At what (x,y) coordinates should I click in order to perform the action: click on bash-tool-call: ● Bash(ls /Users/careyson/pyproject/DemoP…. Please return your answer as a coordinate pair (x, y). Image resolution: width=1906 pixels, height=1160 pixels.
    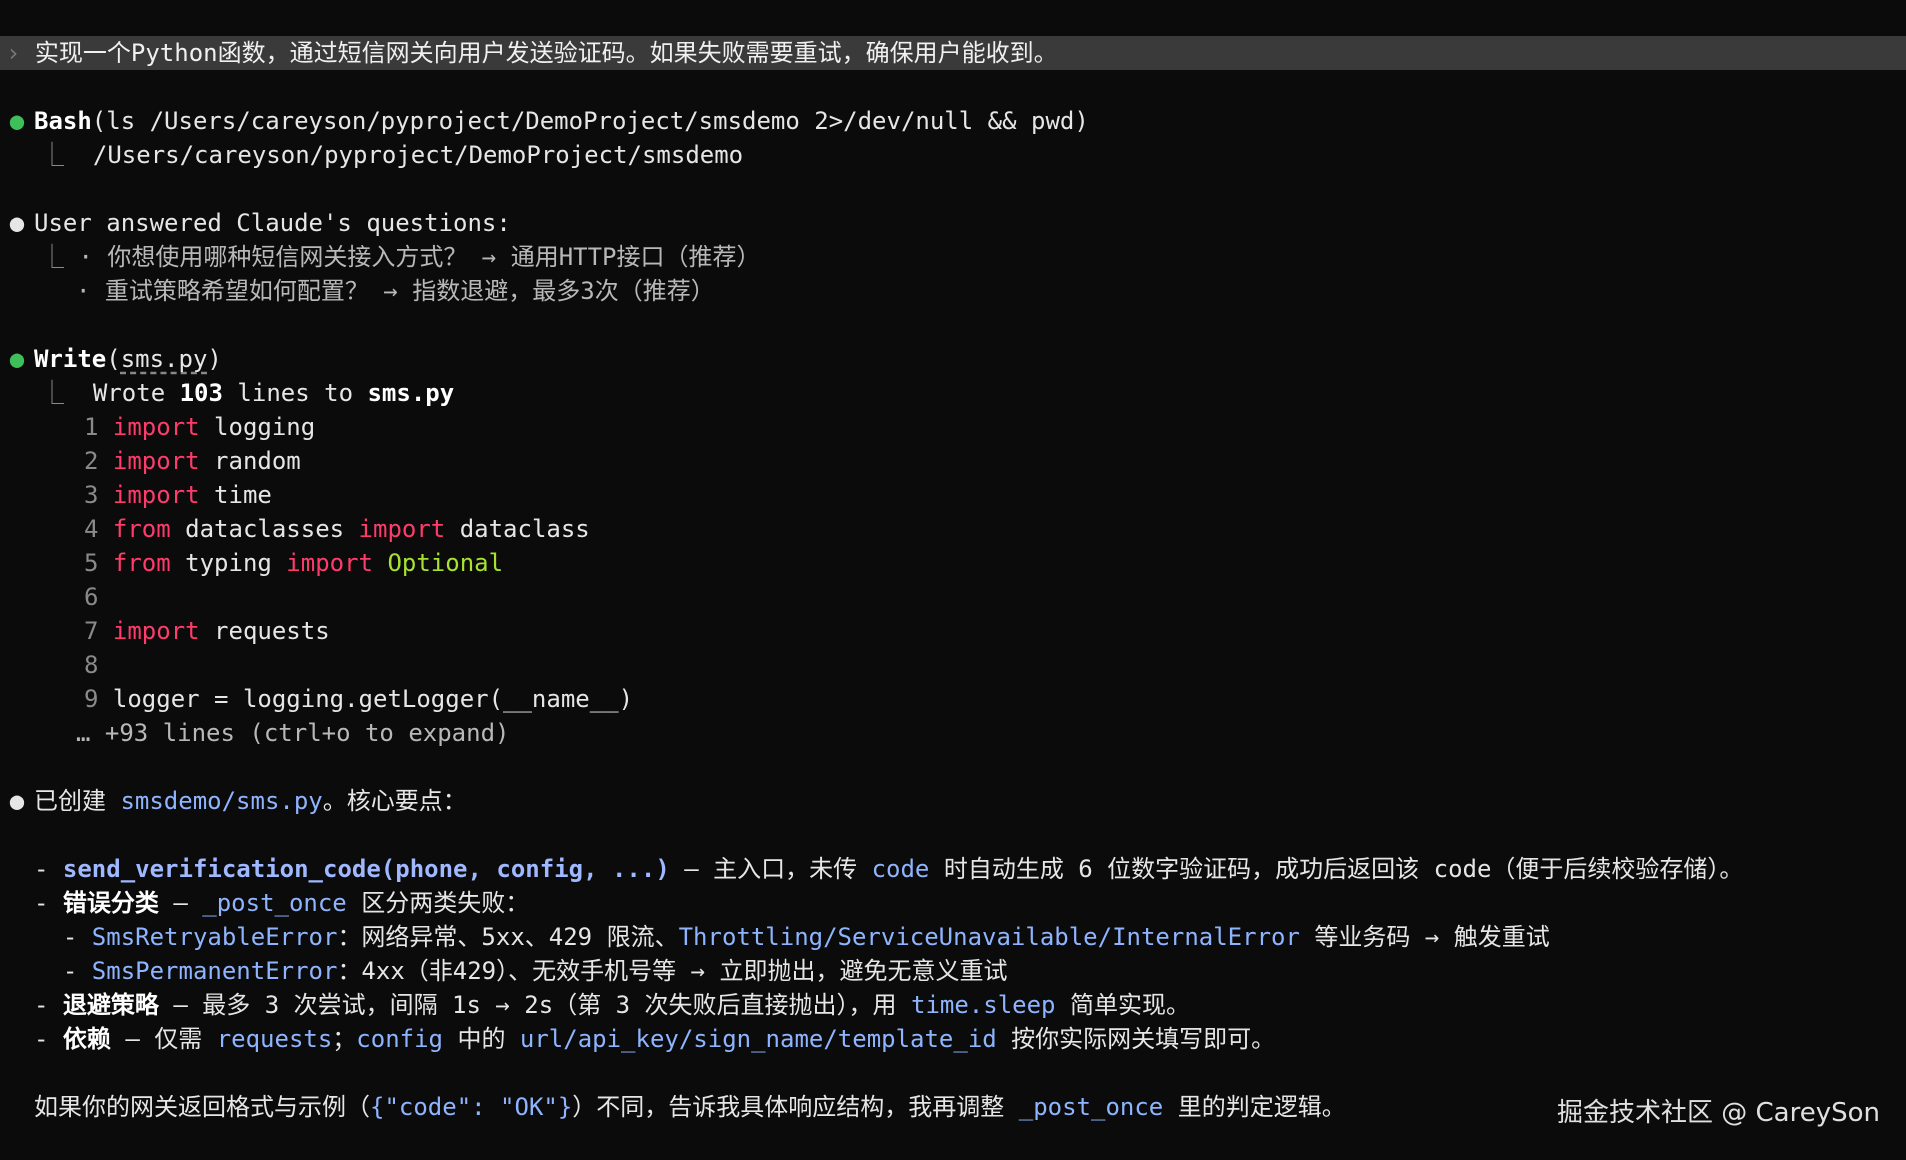
    Looking at the image, I should click on (544, 121).